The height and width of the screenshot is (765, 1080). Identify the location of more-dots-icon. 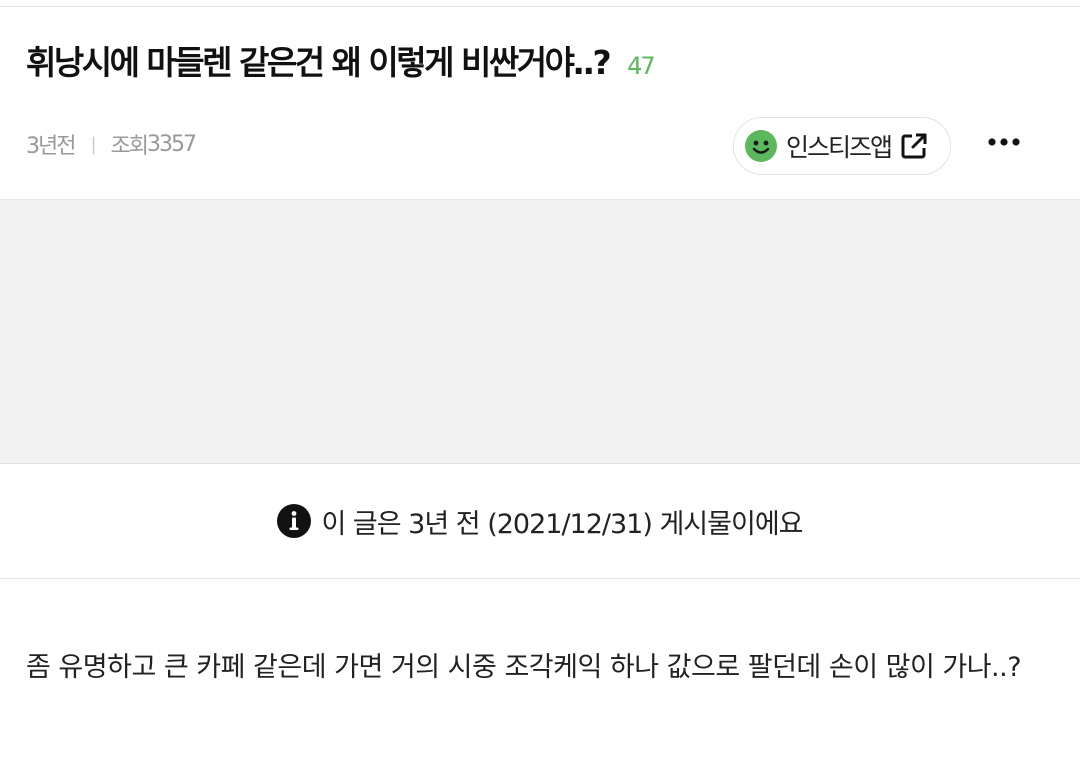
(1005, 142).